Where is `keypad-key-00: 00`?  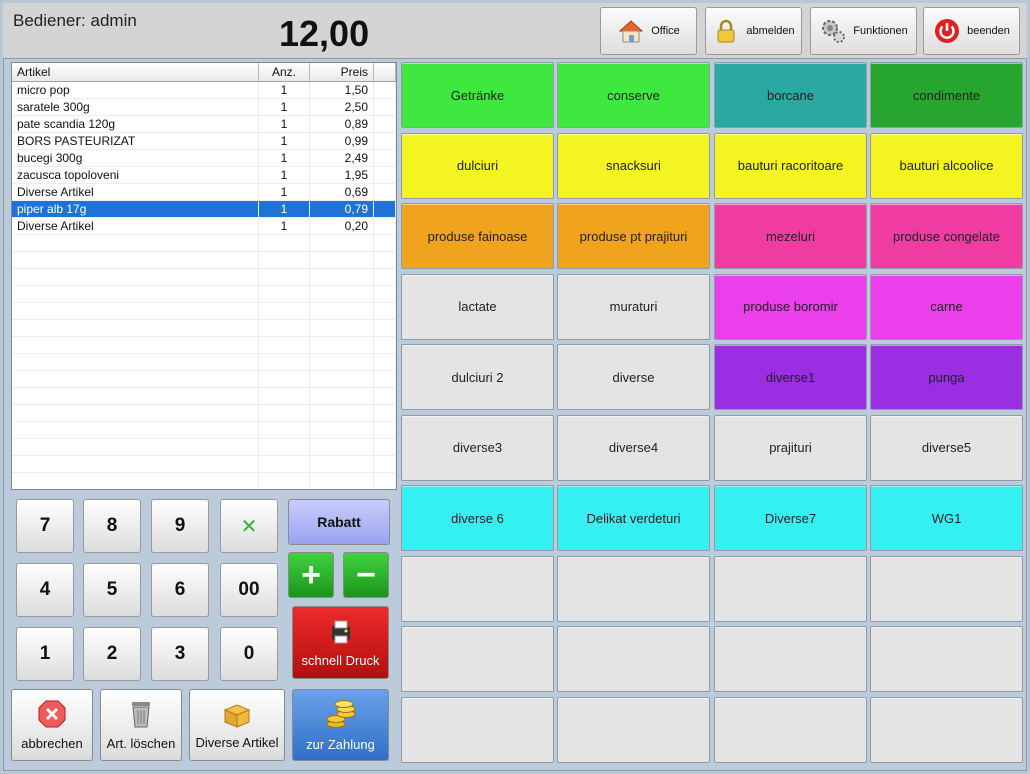
keypad-key-00: 00 is located at coordinates (249, 590).